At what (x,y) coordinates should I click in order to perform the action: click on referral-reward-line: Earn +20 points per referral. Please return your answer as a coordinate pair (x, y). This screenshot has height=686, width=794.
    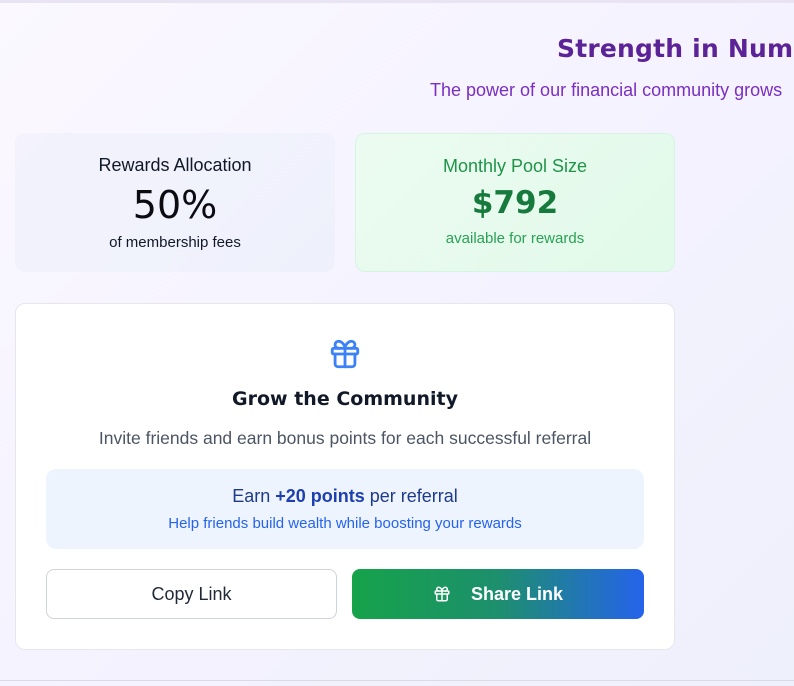
    Looking at the image, I should click on (345, 496).